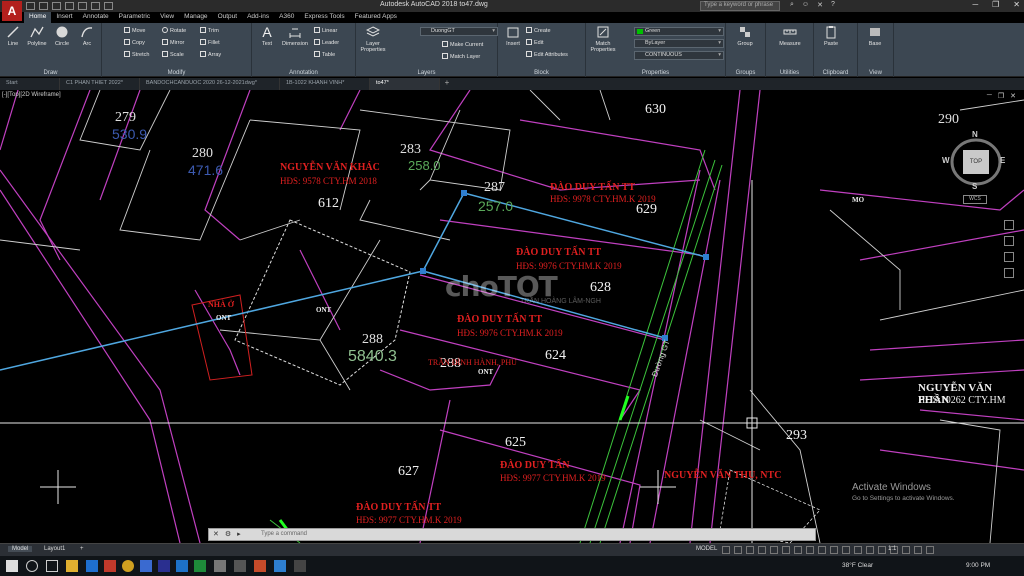  I want to click on compass-north: N, so click(975, 134).